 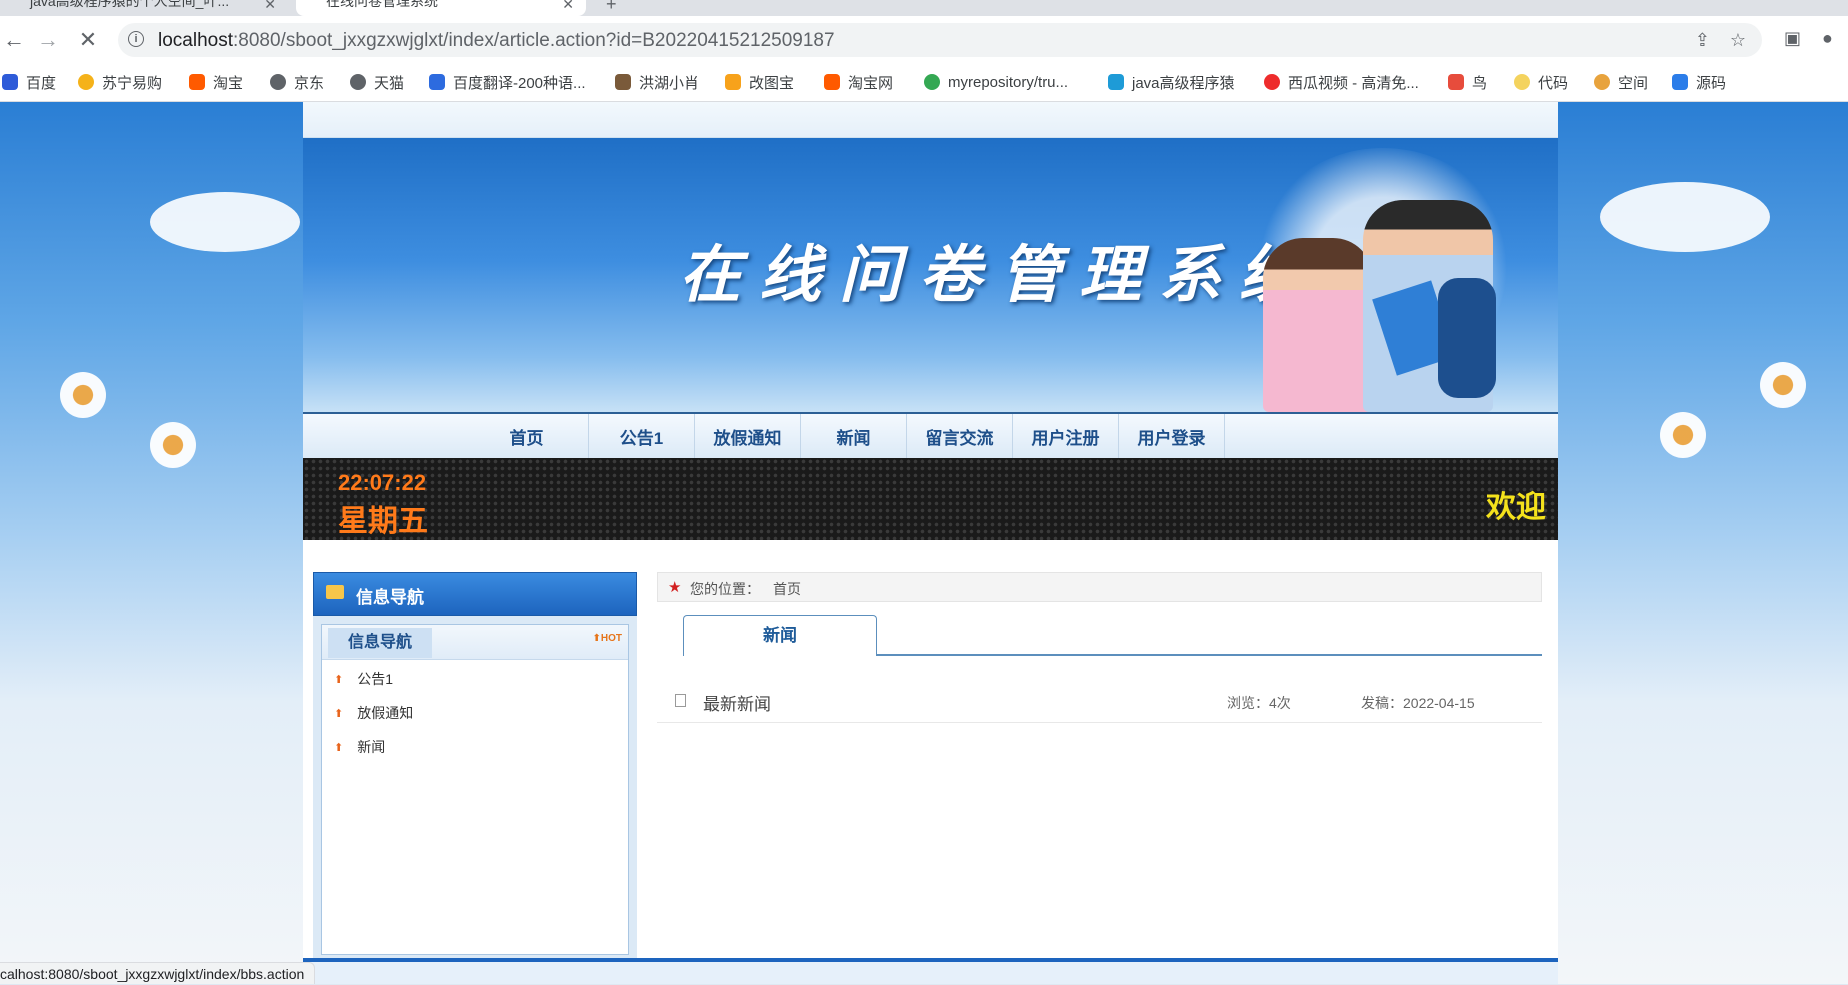 I want to click on tab-news: 新闻, so click(x=780, y=635).